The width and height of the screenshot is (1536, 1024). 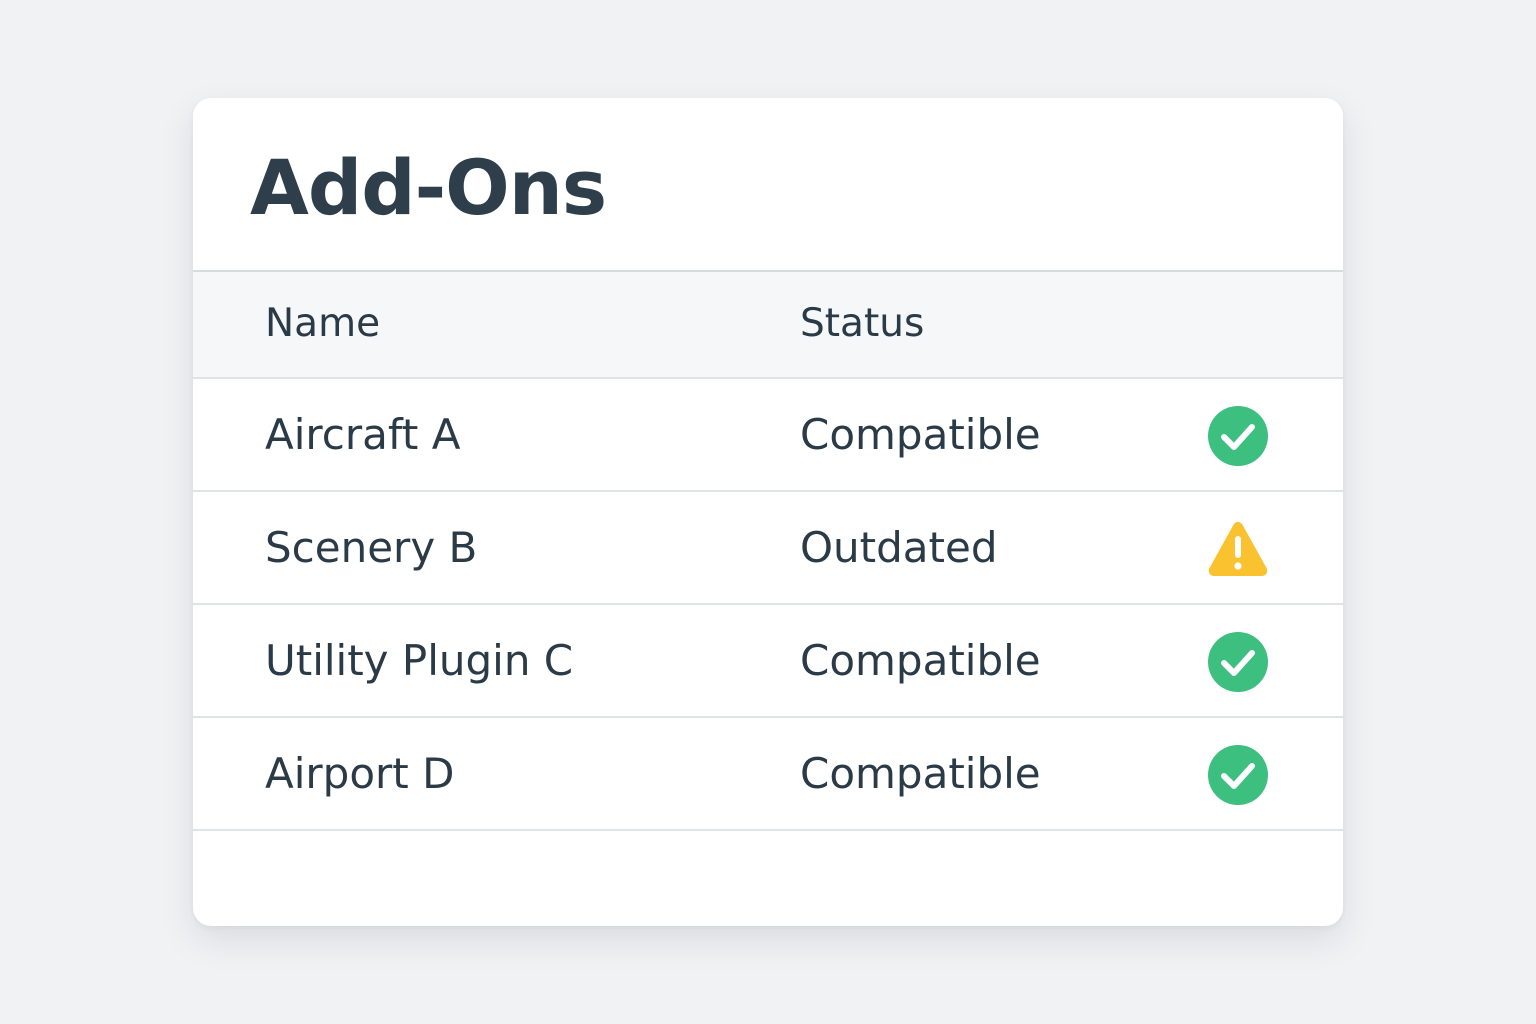 I want to click on column-header-name: Name, so click(x=323, y=323).